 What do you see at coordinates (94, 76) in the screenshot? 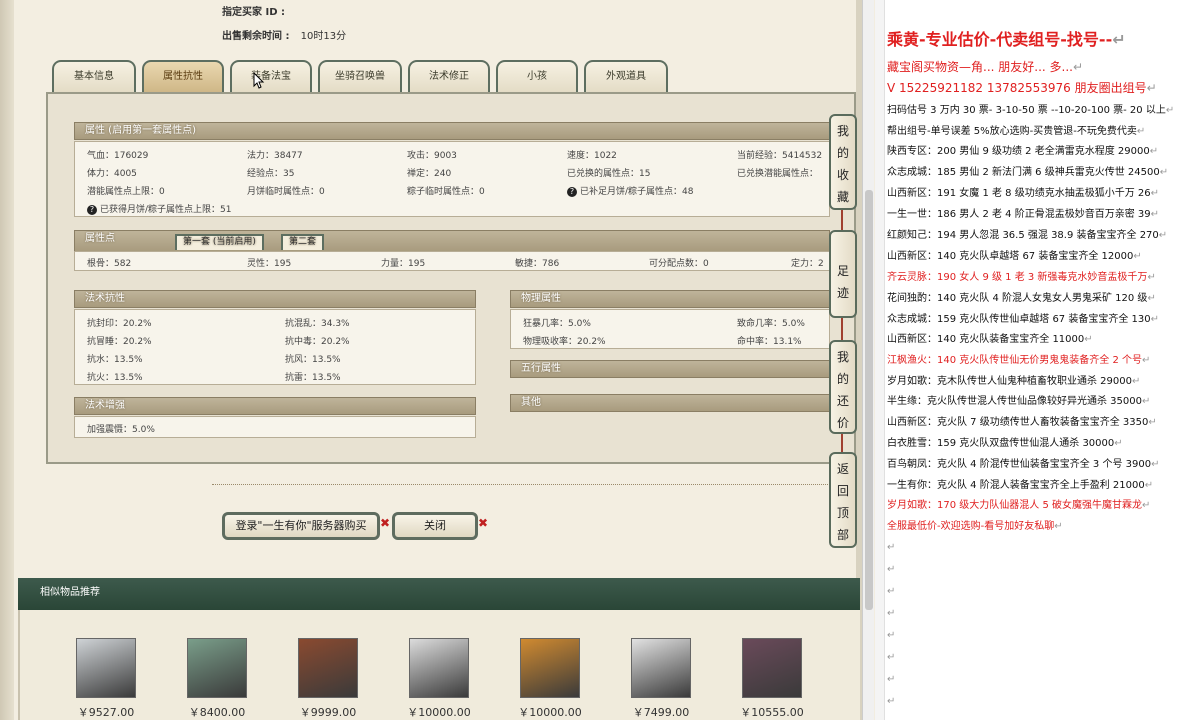
I see `tab-basic-info: 基本信息` at bounding box center [94, 76].